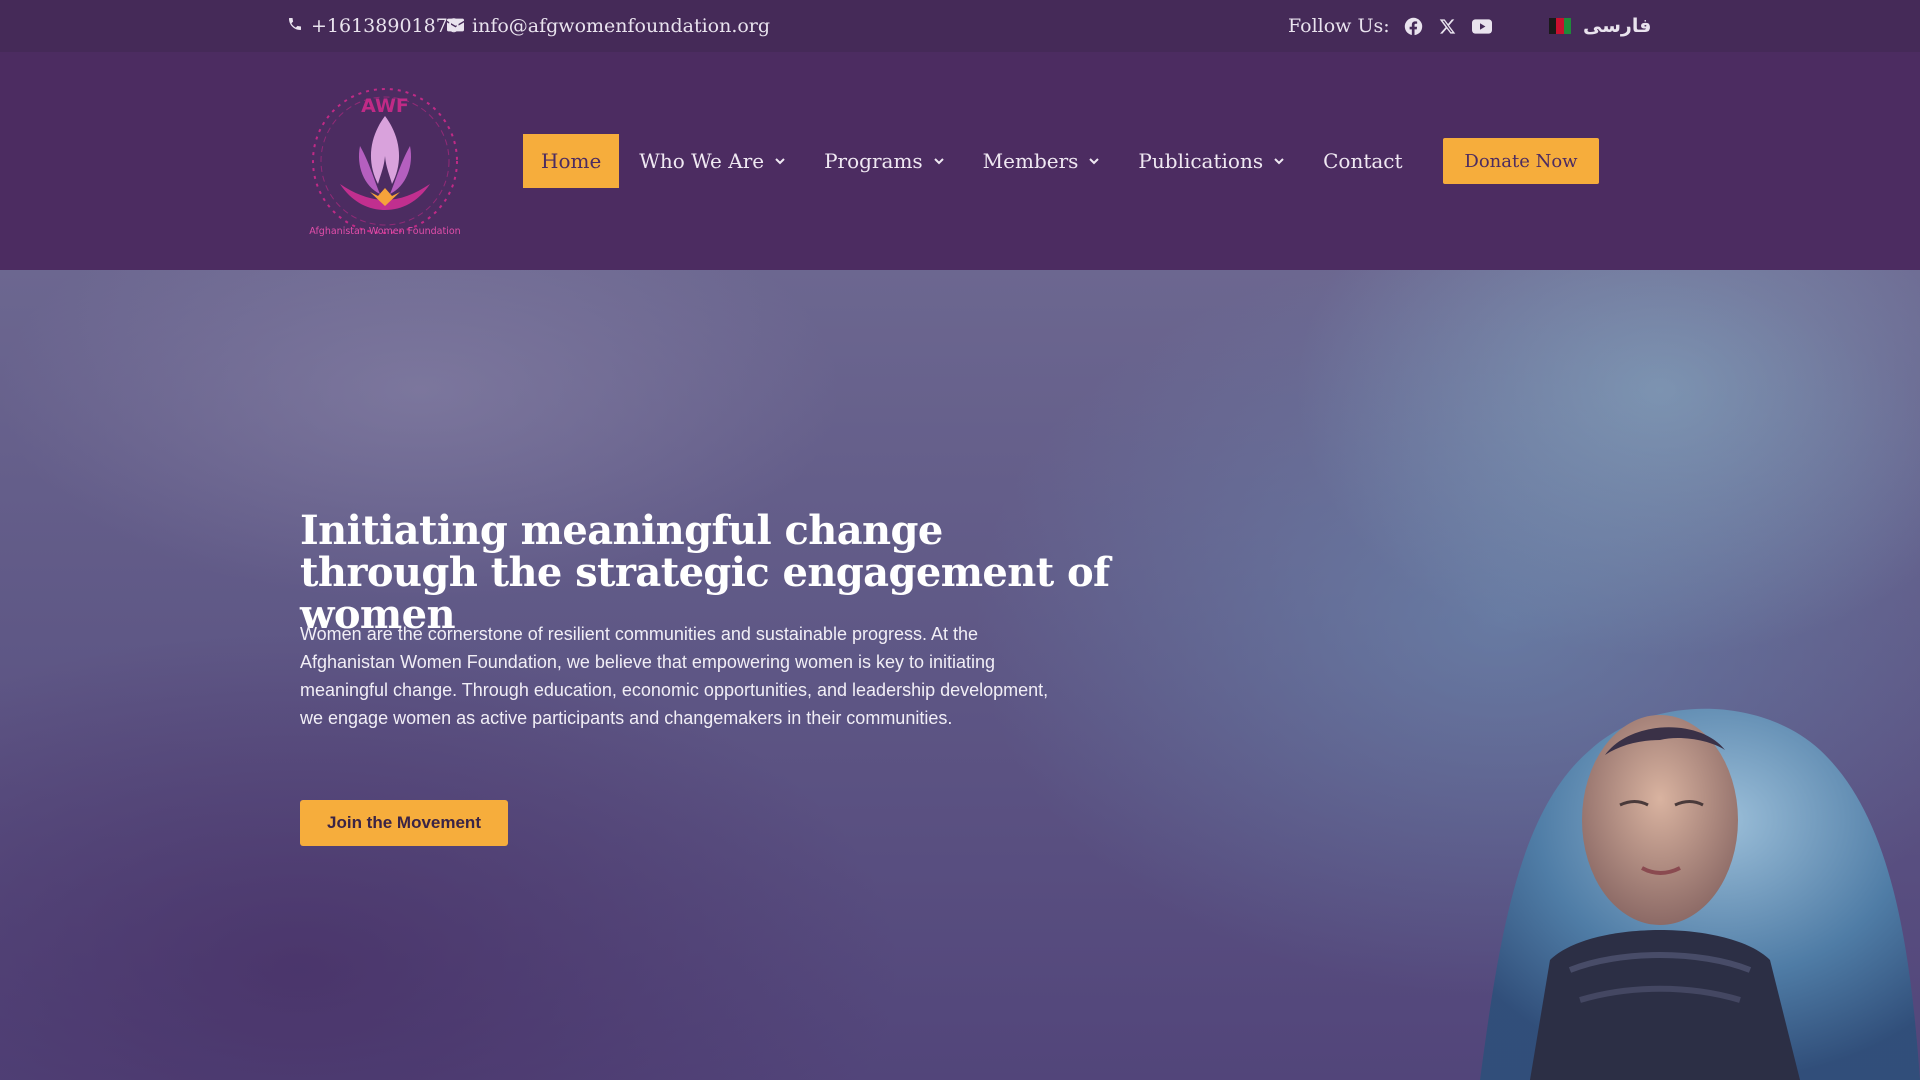  I want to click on nav-publications-label: Publications, so click(1201, 161).